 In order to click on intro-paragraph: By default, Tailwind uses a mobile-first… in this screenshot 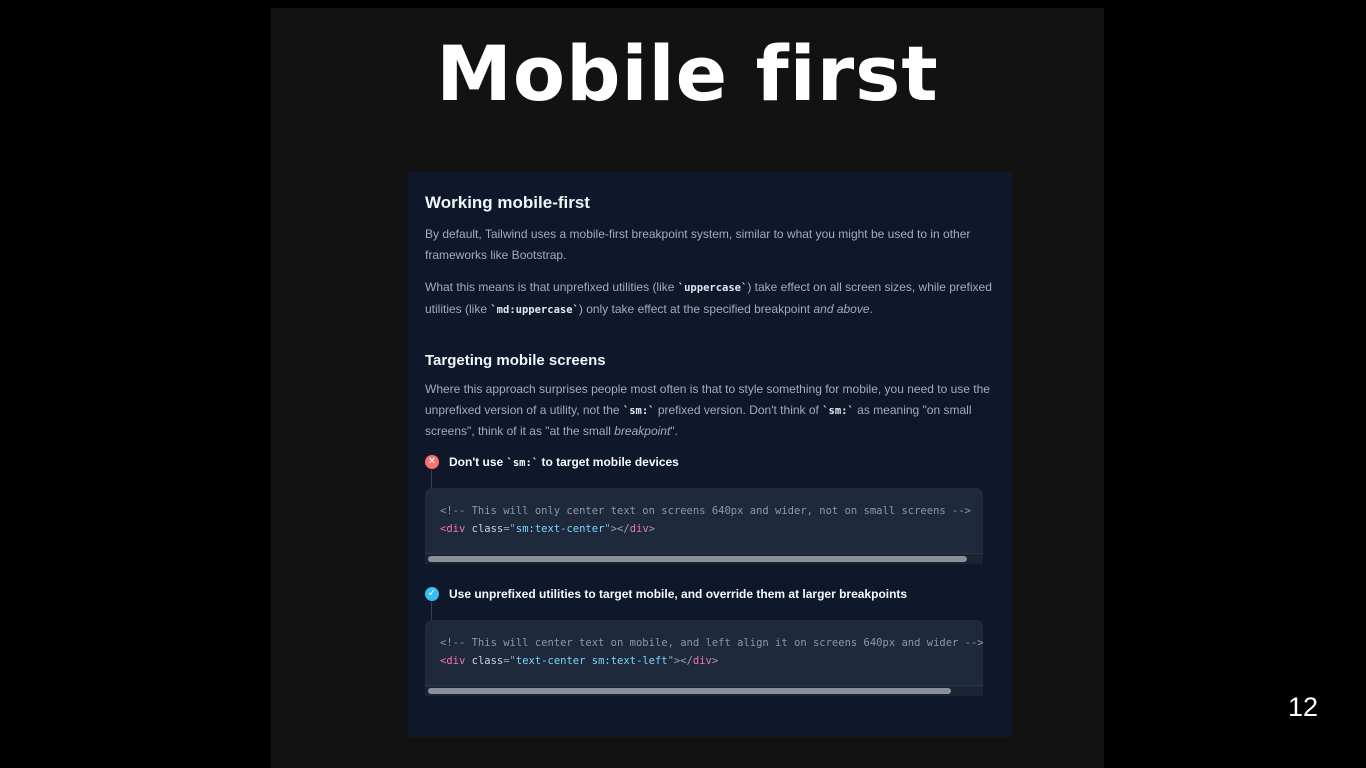, I will do `click(698, 244)`.